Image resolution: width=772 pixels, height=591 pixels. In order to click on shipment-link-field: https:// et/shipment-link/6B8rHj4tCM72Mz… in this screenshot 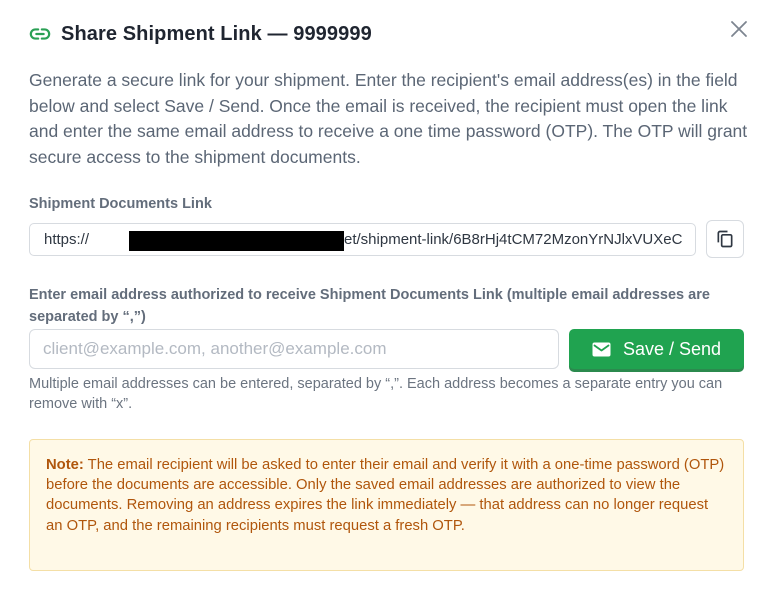, I will do `click(362, 239)`.